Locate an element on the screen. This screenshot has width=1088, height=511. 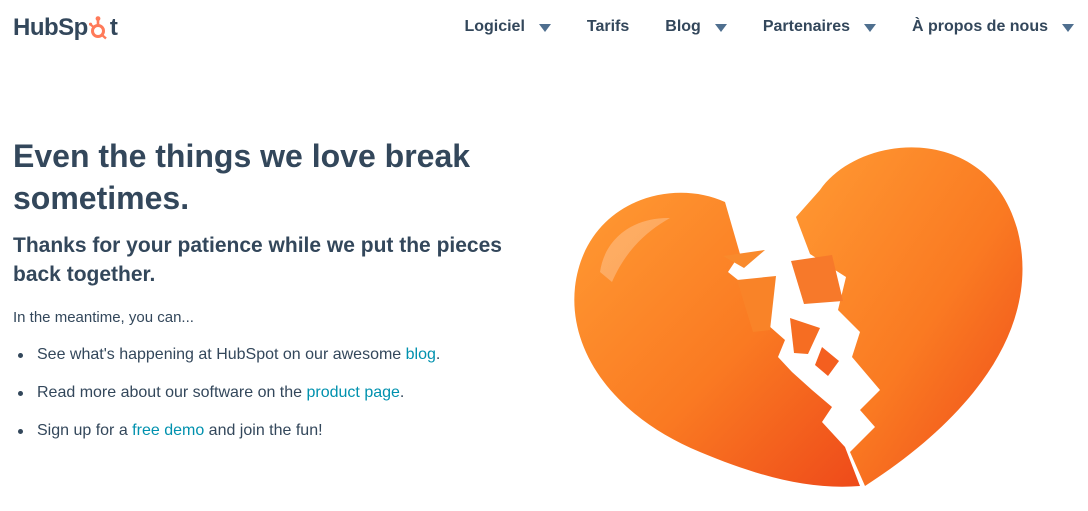
logo-text-right: t is located at coordinates (113, 27).